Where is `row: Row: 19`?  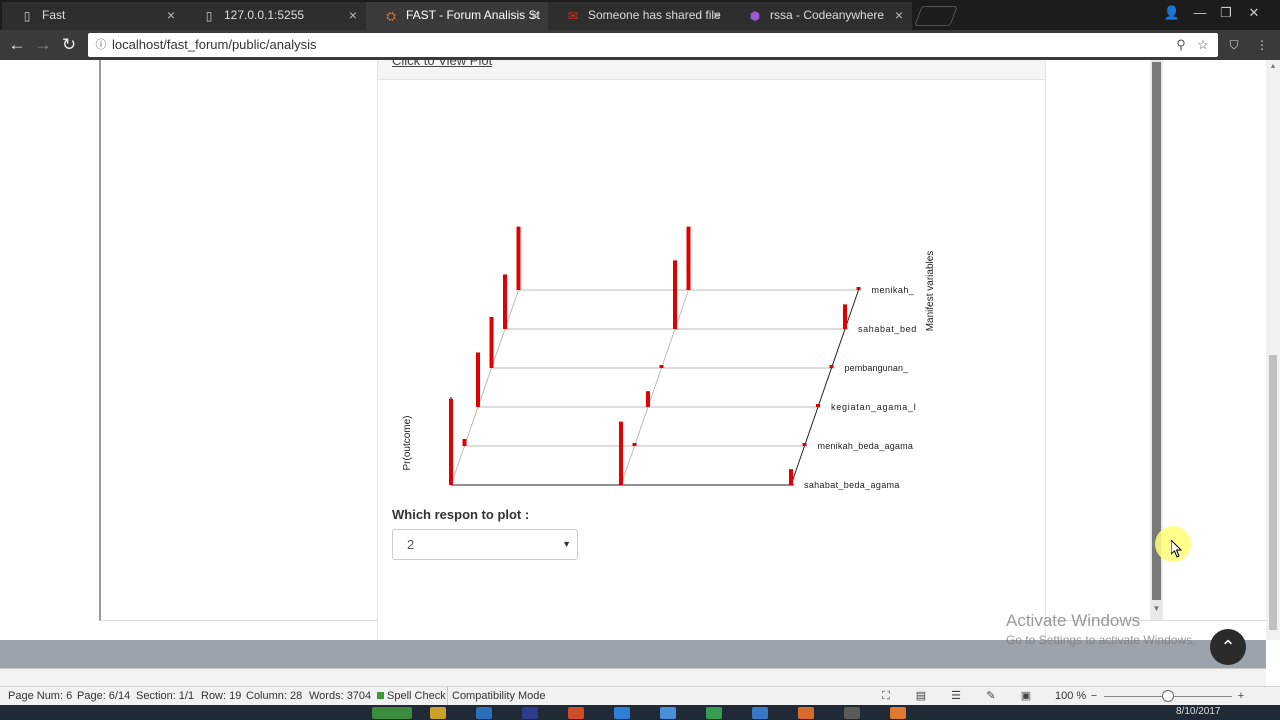 row: Row: 19 is located at coordinates (221, 696).